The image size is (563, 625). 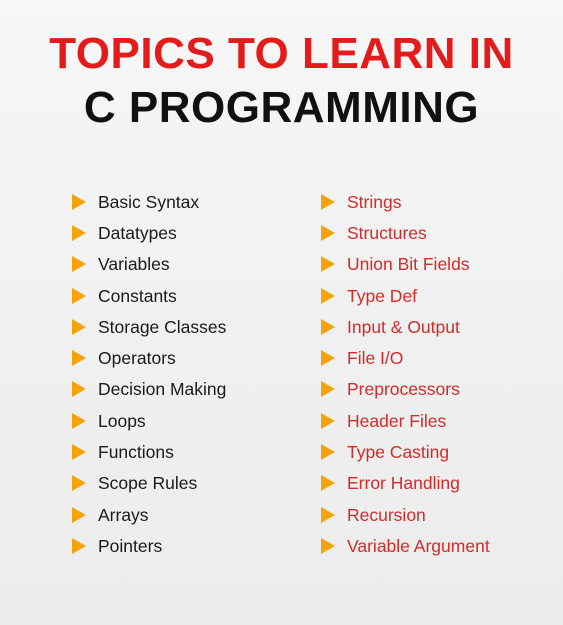 What do you see at coordinates (382, 295) in the screenshot?
I see `topic-label: Type Def` at bounding box center [382, 295].